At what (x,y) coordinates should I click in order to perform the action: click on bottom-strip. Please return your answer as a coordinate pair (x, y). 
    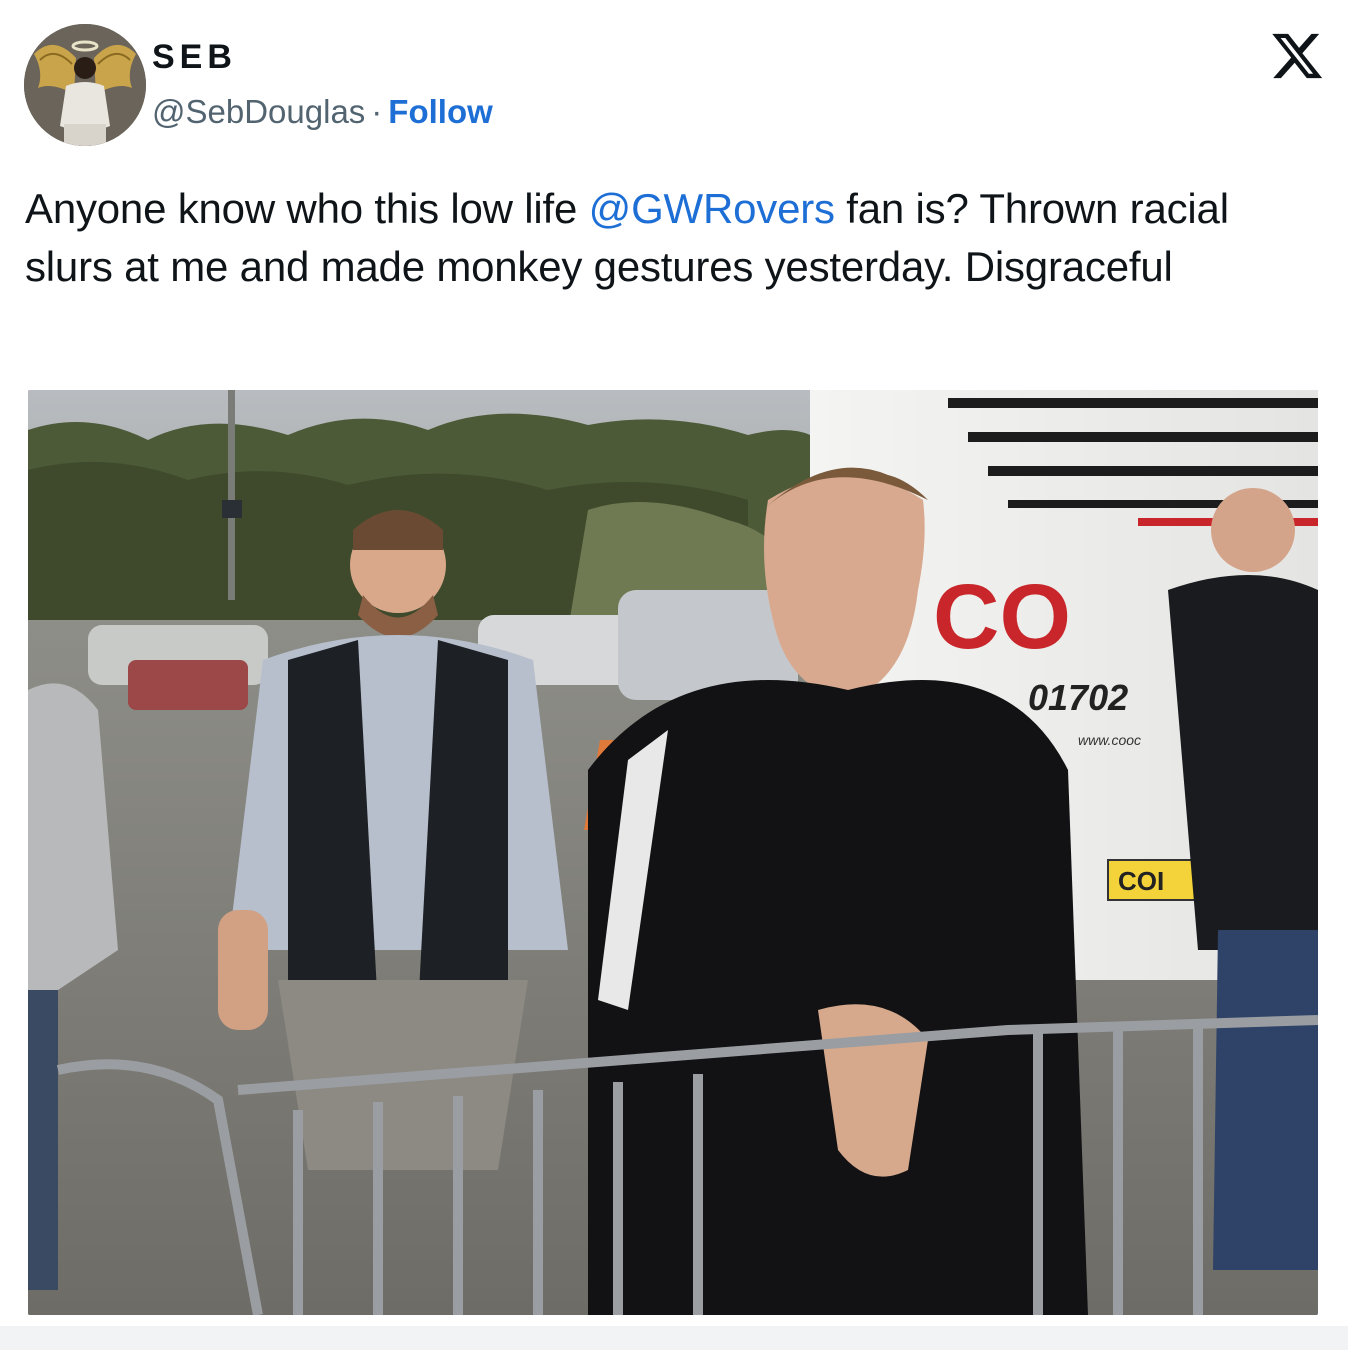
    Looking at the image, I should click on (674, 1338).